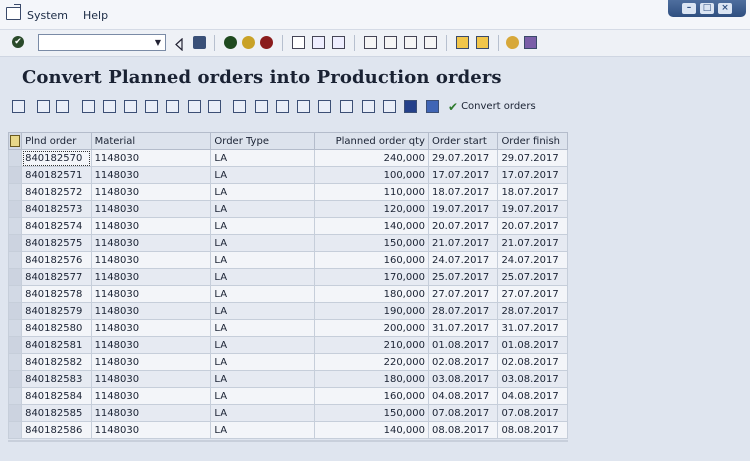 The width and height of the screenshot is (750, 461). I want to click on customize-layout-icon, so click(530, 42).